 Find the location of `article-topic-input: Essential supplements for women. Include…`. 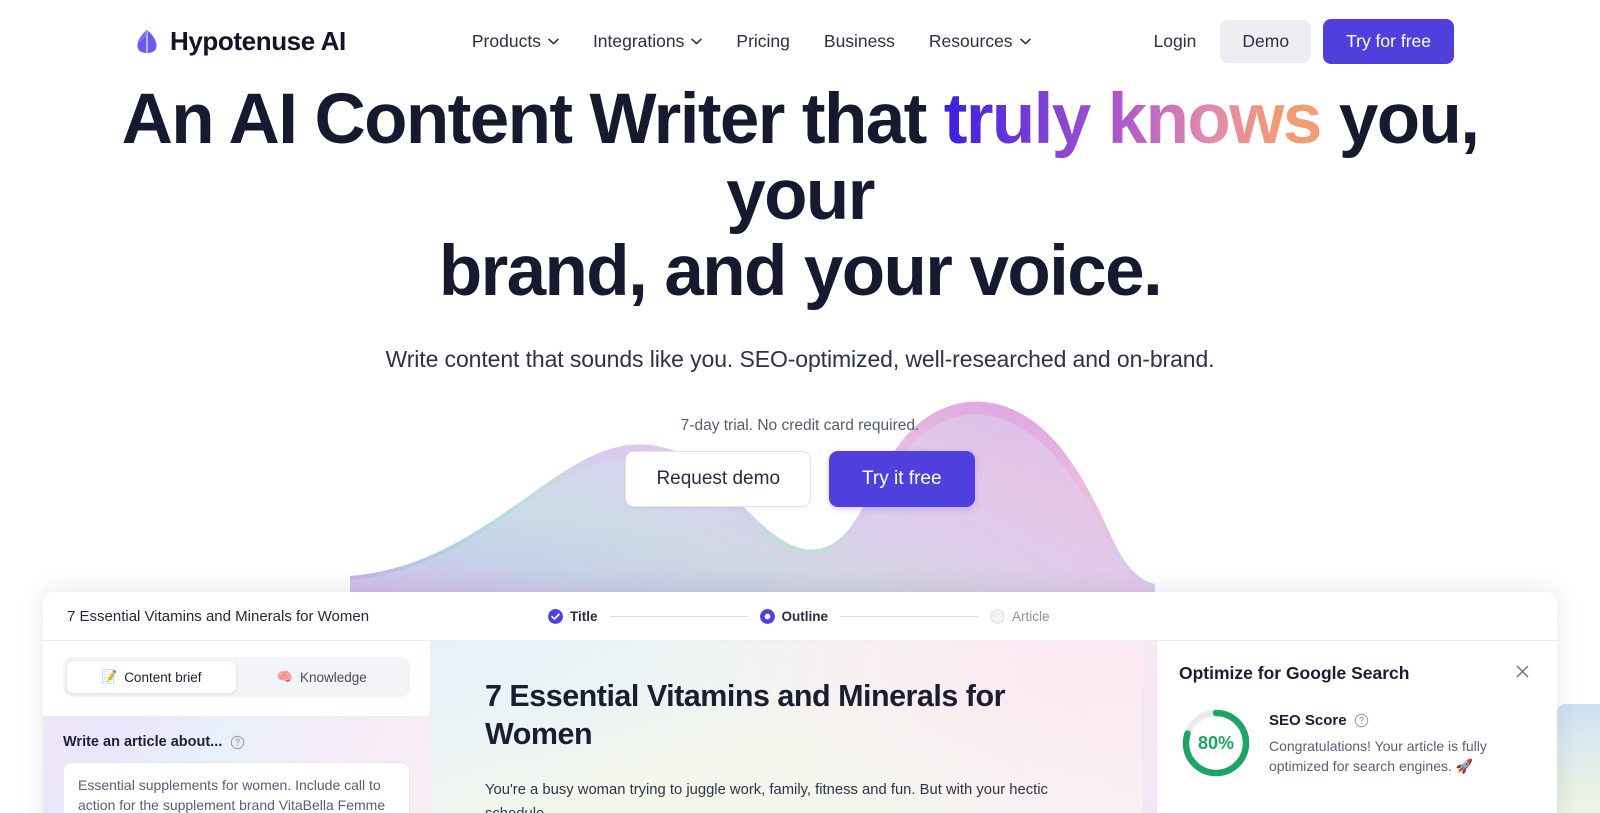

article-topic-input: Essential supplements for women. Include… is located at coordinates (236, 787).